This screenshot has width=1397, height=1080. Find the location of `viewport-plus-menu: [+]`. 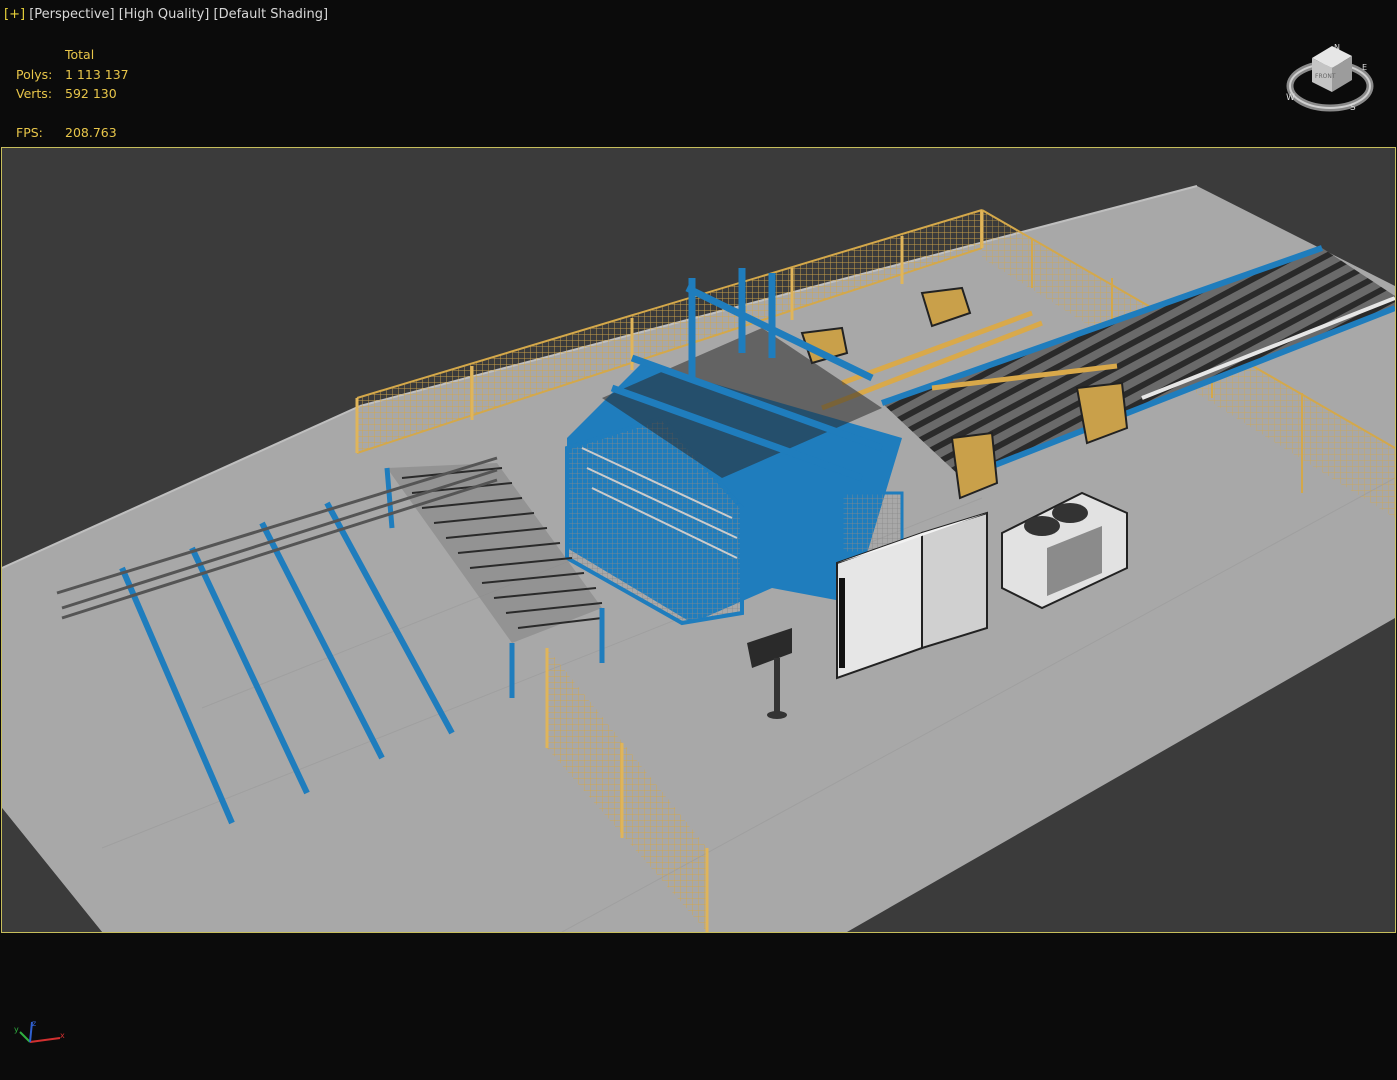

viewport-plus-menu: [+] is located at coordinates (14, 14).